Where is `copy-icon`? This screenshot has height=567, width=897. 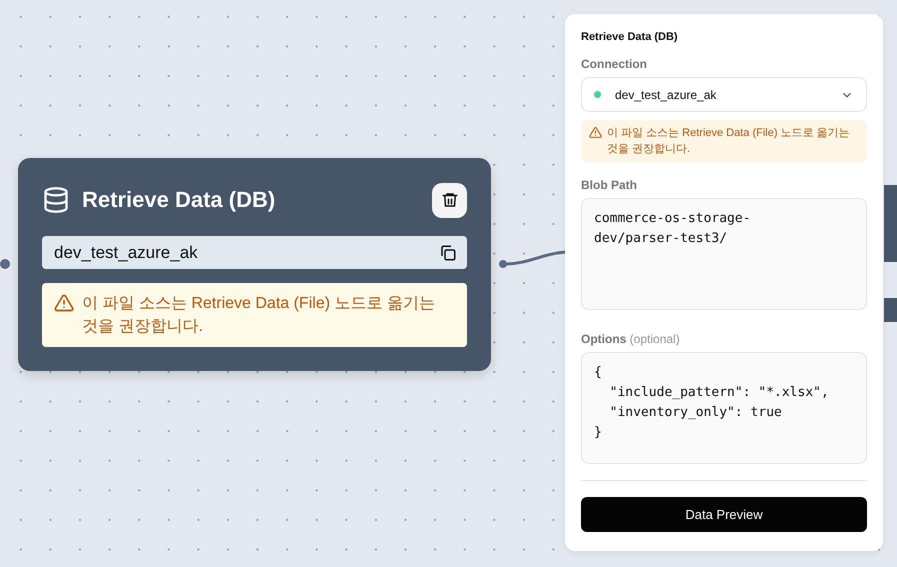 copy-icon is located at coordinates (448, 253).